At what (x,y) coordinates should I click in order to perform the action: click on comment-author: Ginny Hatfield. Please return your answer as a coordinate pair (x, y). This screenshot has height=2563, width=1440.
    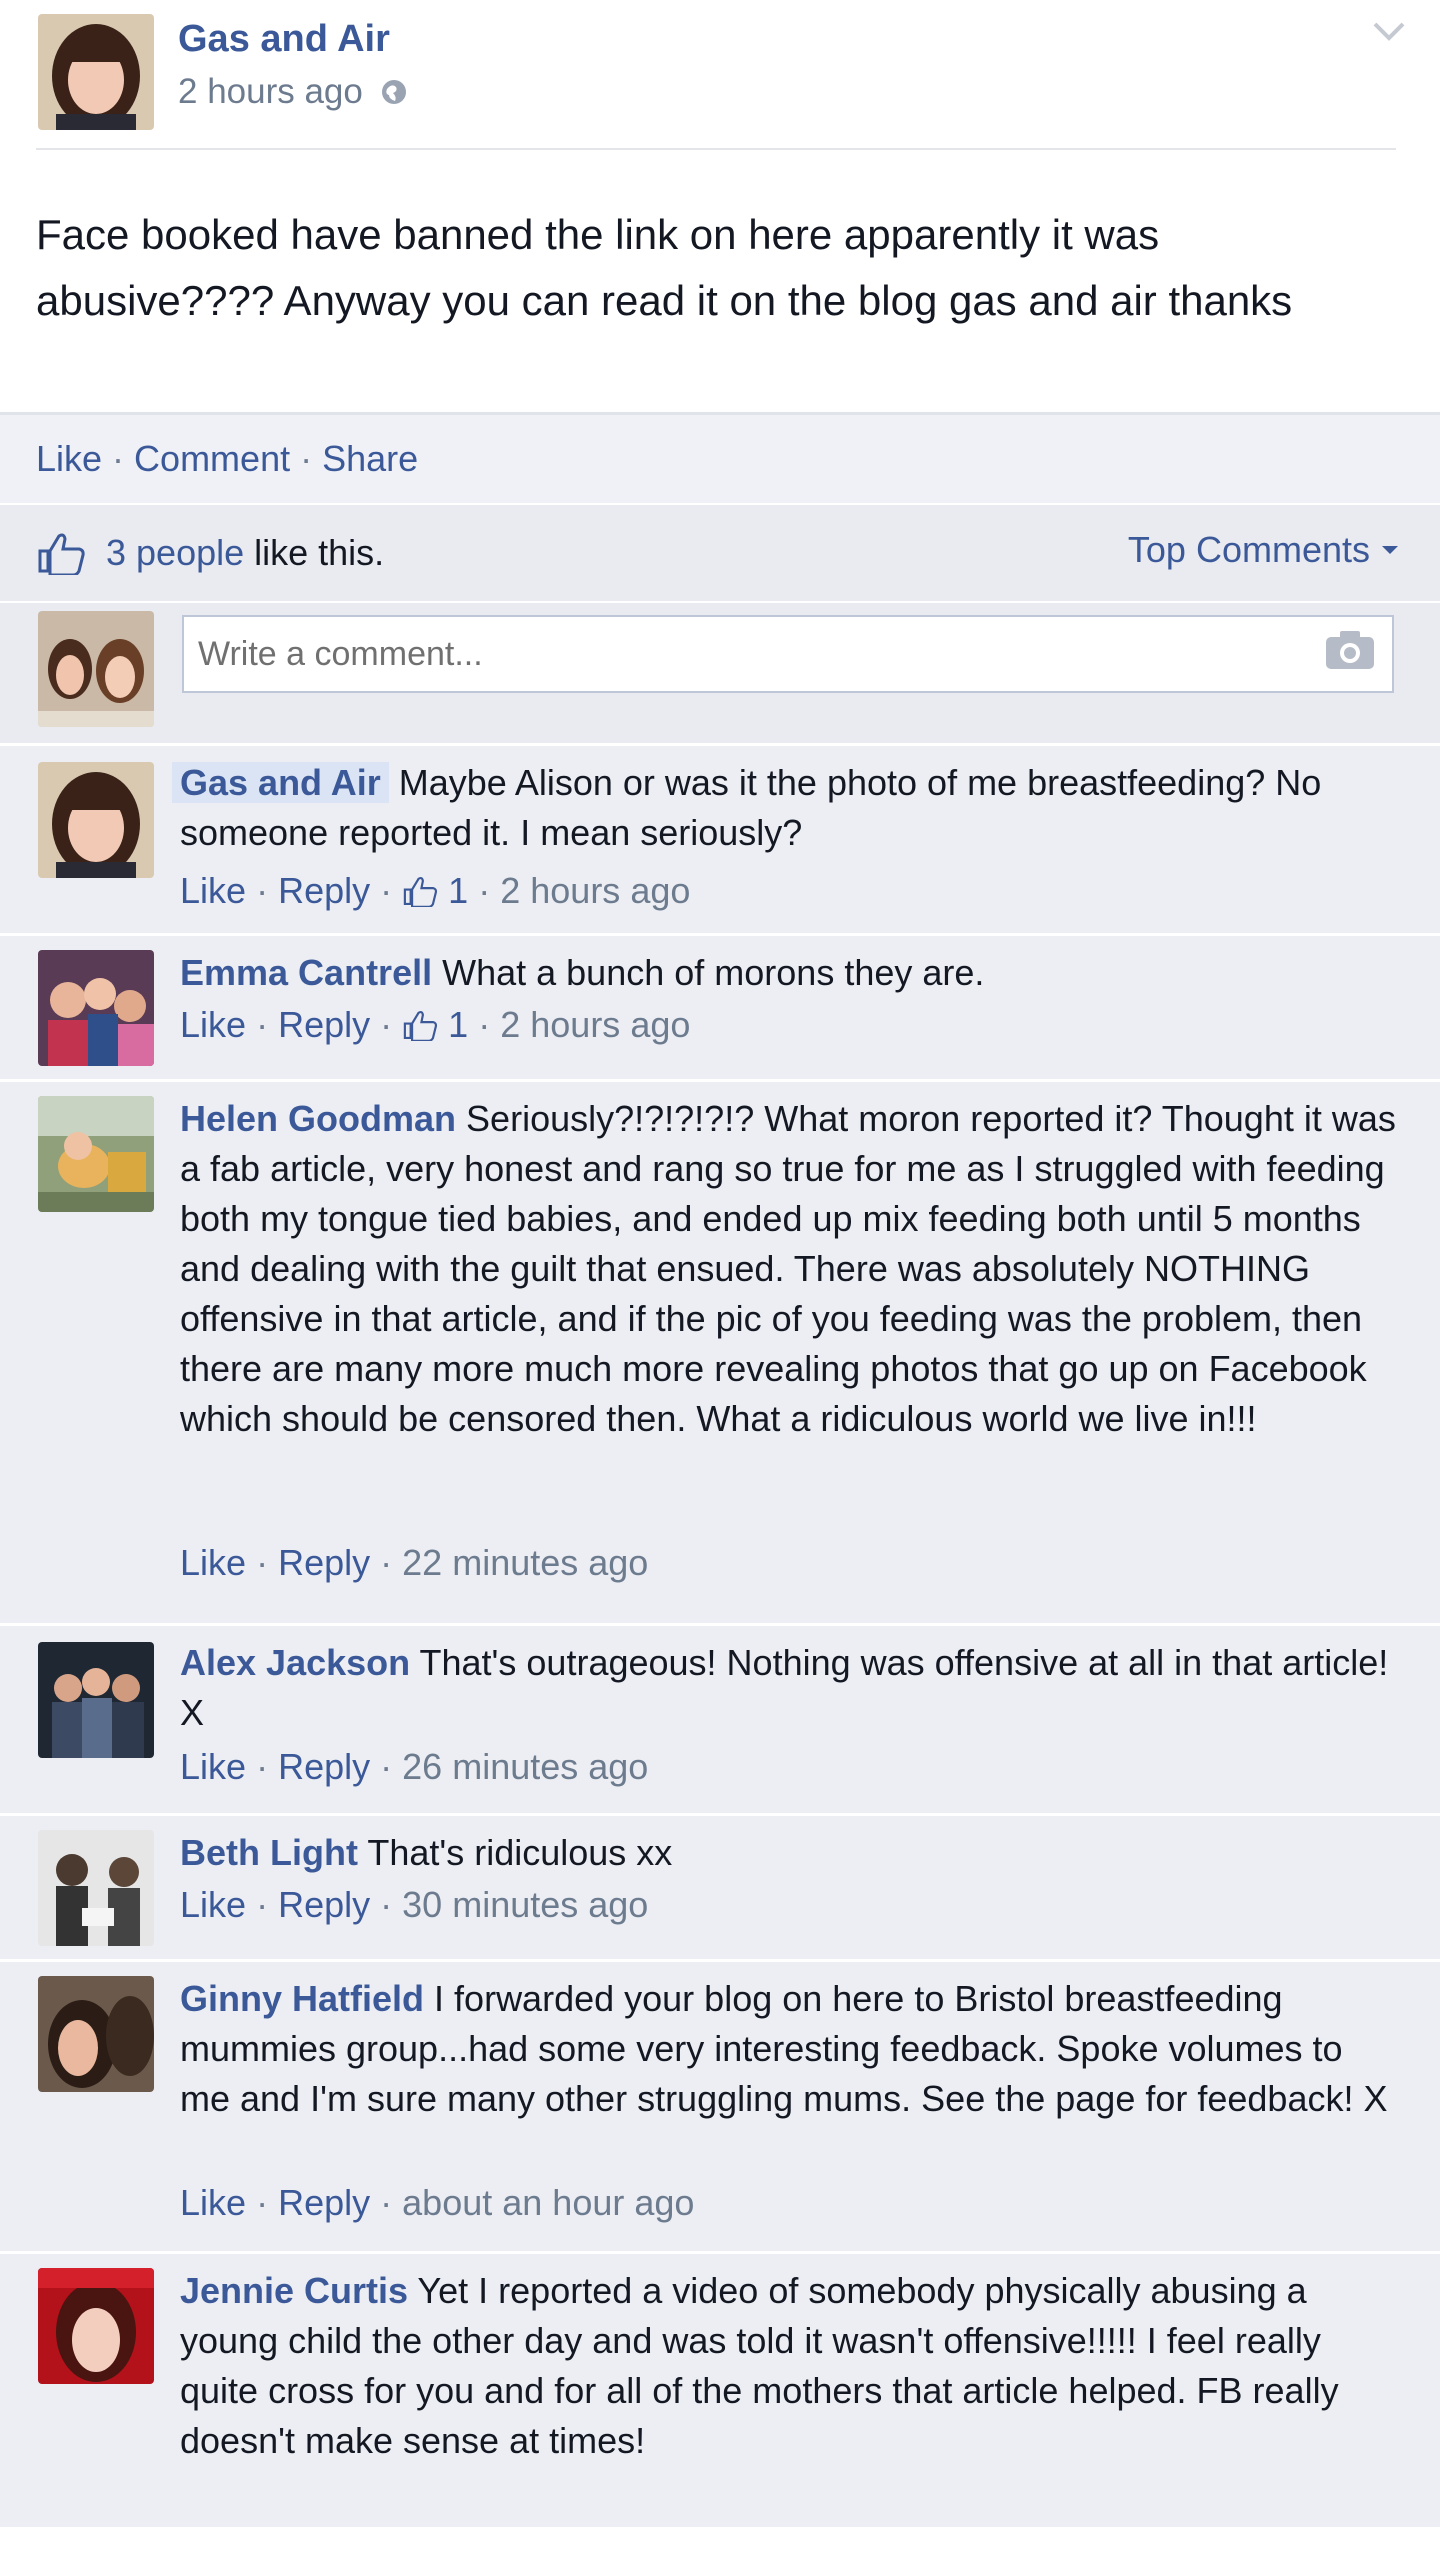
    Looking at the image, I should click on (302, 1998).